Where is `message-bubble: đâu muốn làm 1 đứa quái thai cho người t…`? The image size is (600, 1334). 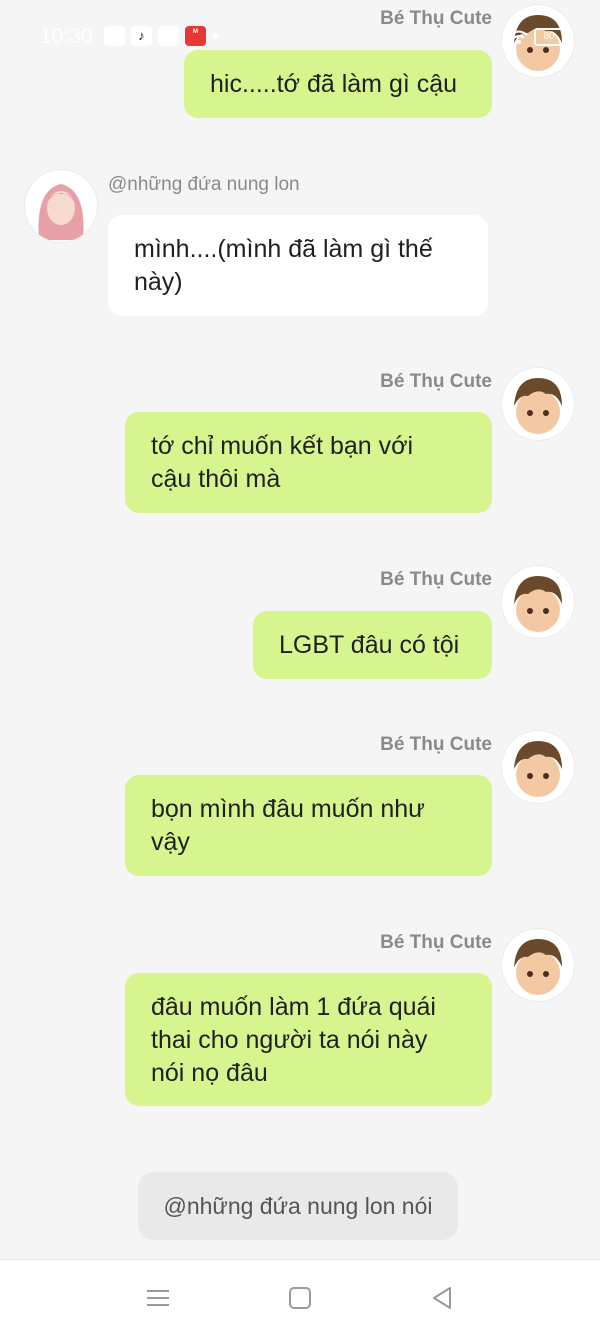 message-bubble: đâu muốn làm 1 đứa quái thai cho người t… is located at coordinates (308, 1039).